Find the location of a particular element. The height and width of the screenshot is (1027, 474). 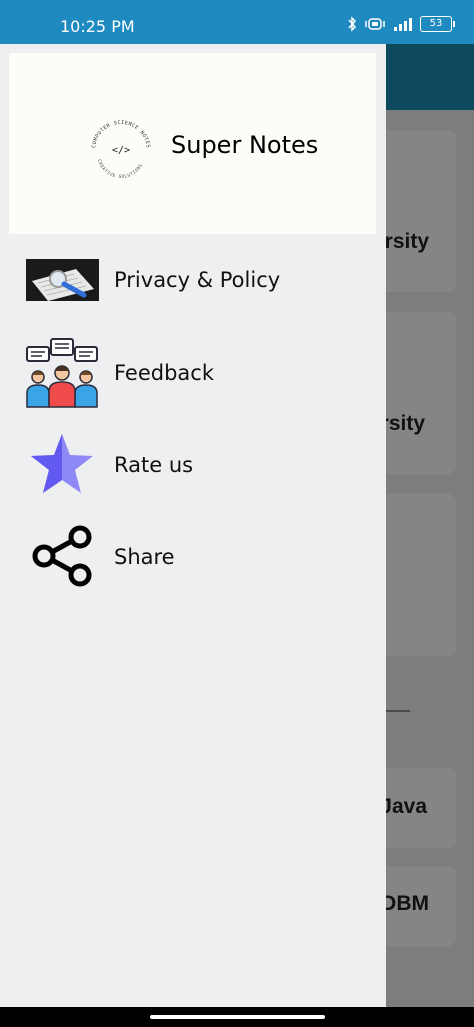

menu-item-label: Privacy & Policy is located at coordinates (197, 280).